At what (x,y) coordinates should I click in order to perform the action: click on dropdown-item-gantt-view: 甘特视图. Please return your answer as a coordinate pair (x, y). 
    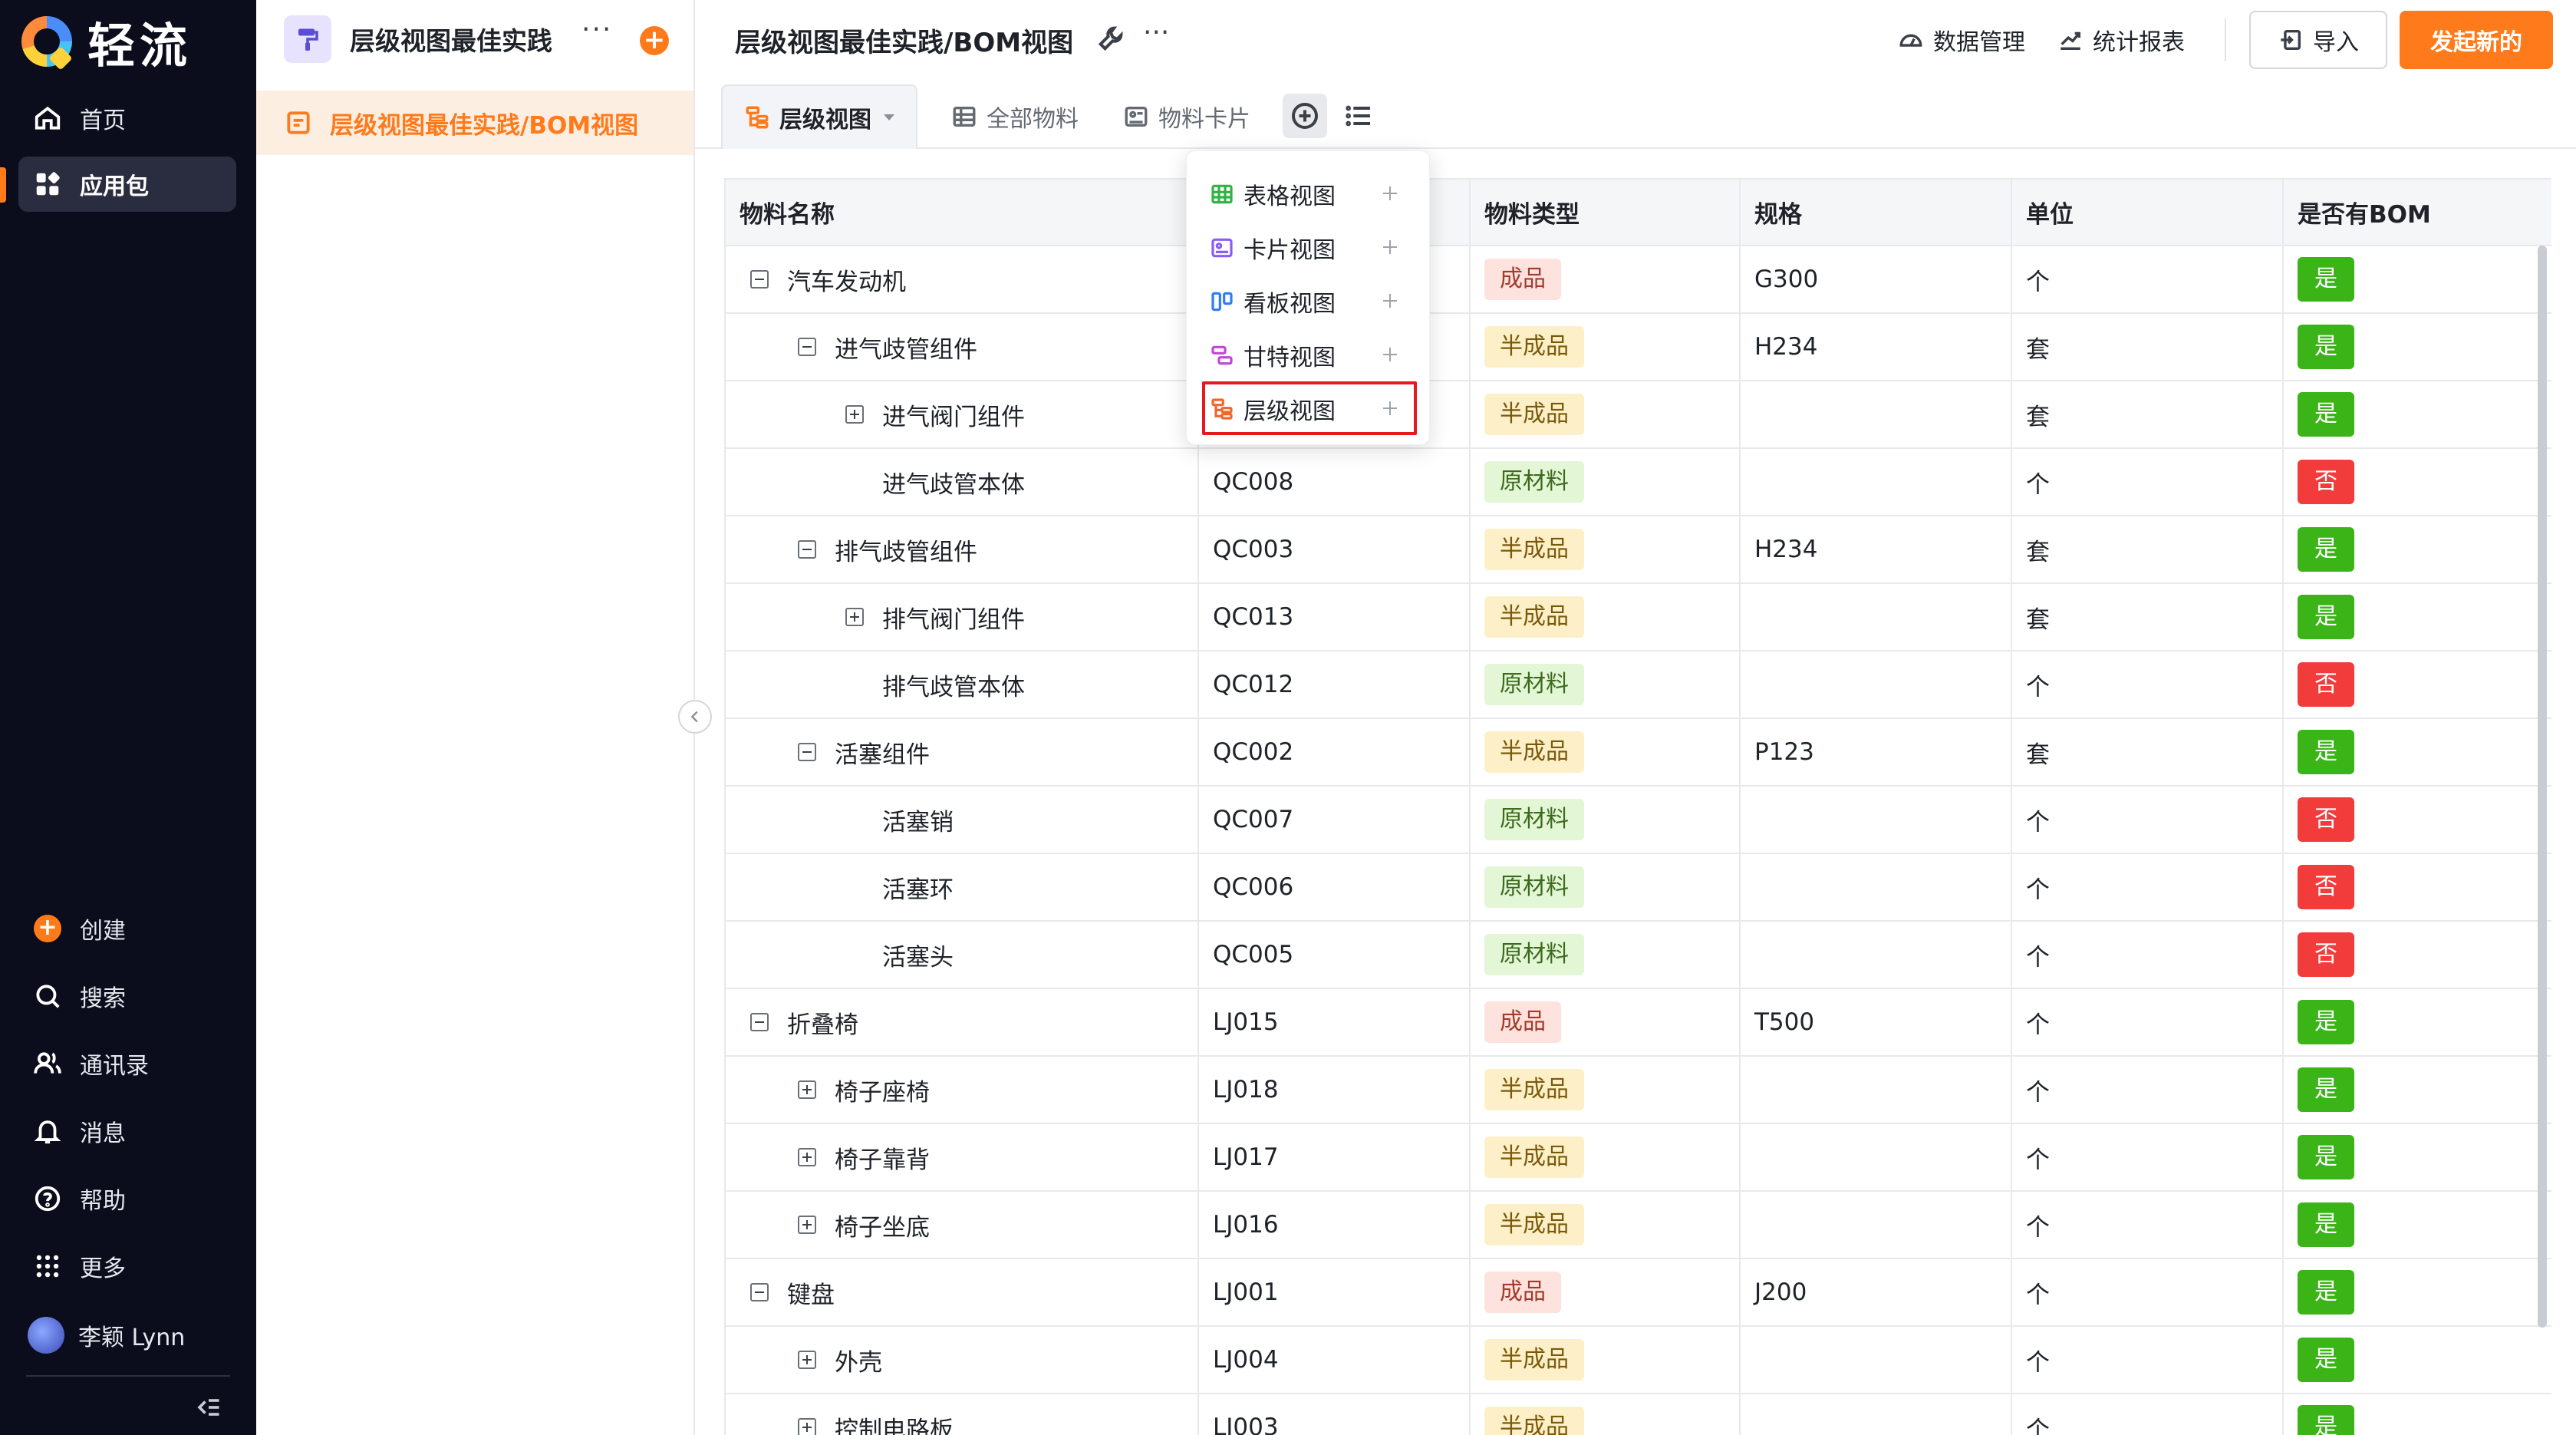
    Looking at the image, I should click on (1309, 355).